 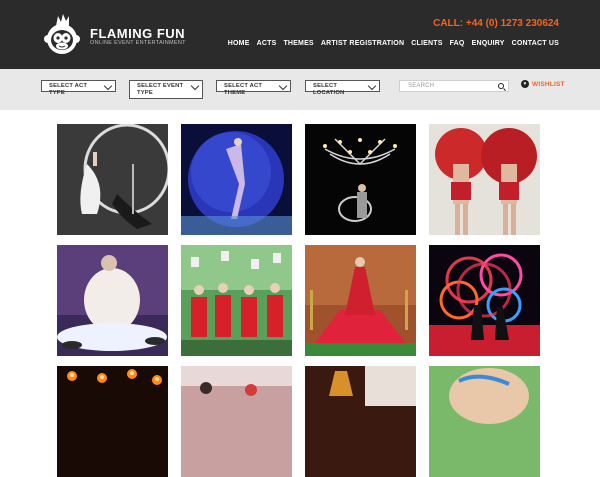 I want to click on heart-icon: ♥, so click(x=525, y=84).